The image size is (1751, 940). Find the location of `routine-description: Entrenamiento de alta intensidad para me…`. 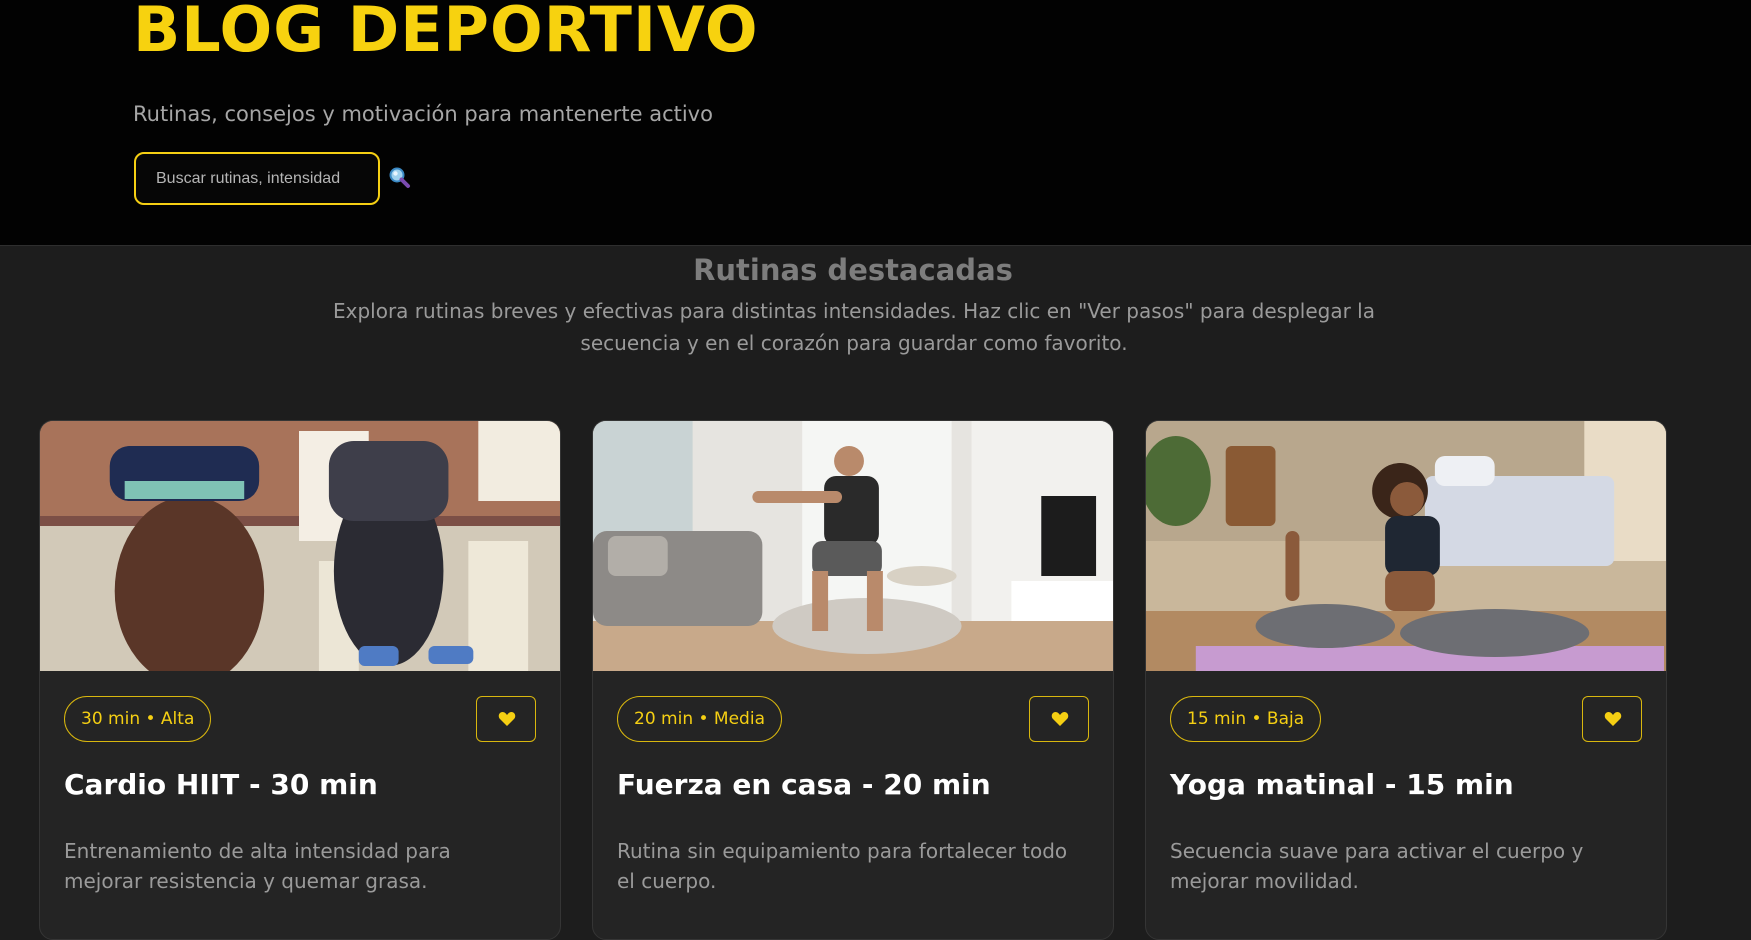

routine-description: Entrenamiento de alta intensidad para me… is located at coordinates (257, 866).